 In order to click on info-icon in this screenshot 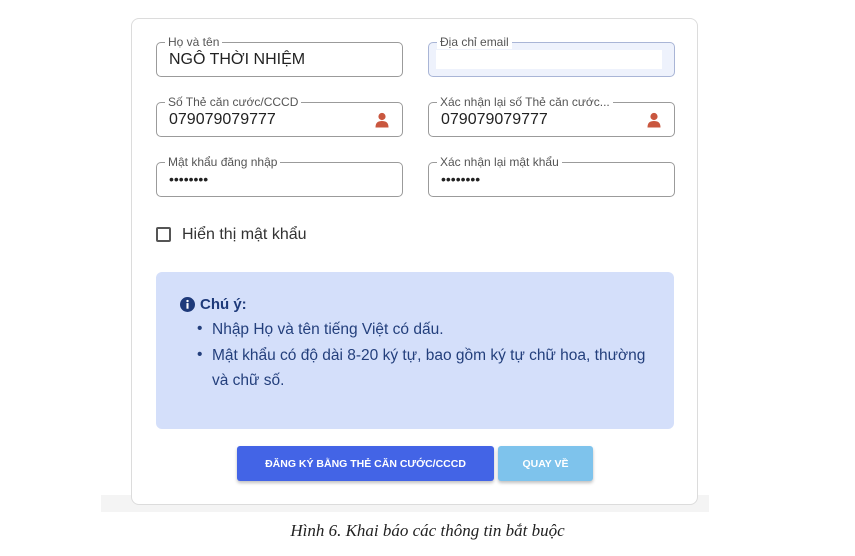, I will do `click(187, 304)`.